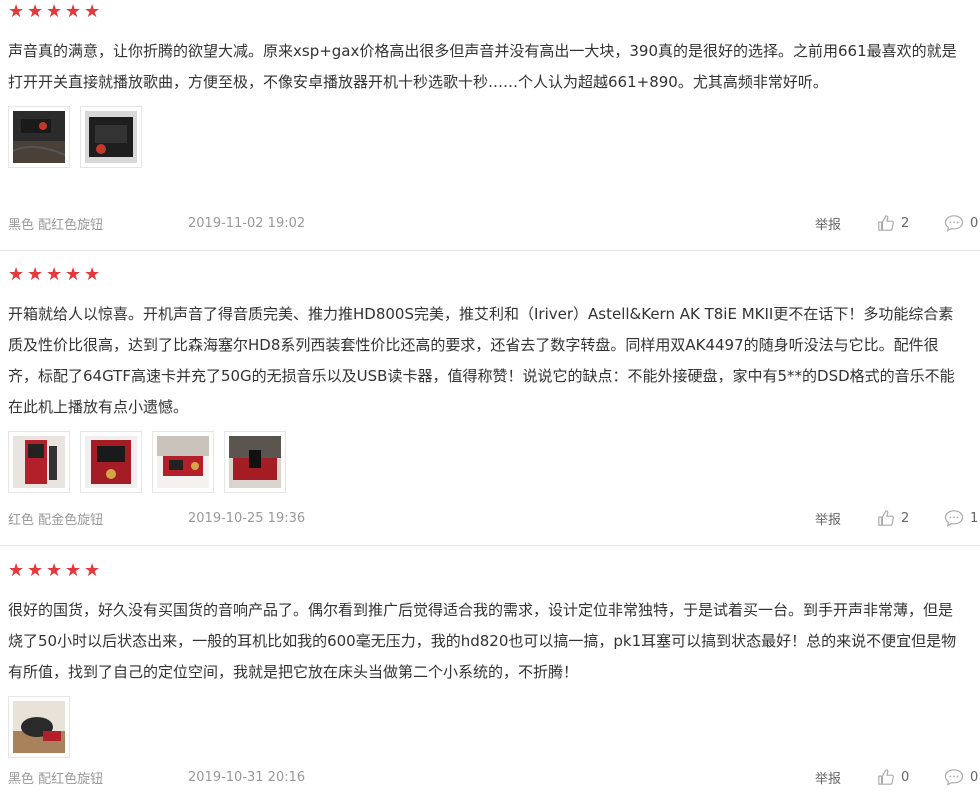 The height and width of the screenshot is (804, 980). Describe the element at coordinates (247, 777) in the screenshot. I see `review-date: 2019-10-31 20:16` at that location.